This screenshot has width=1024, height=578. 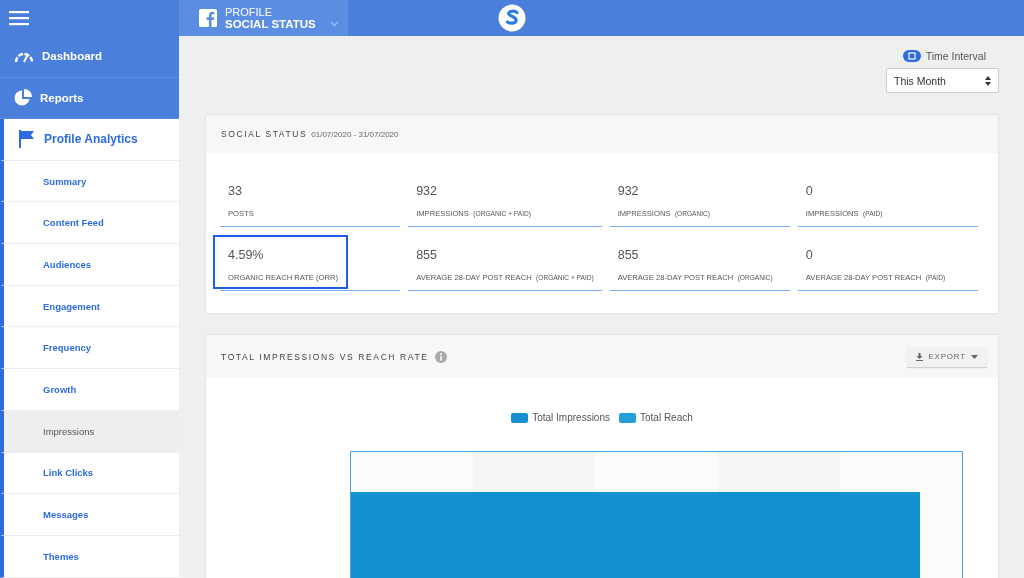 What do you see at coordinates (666, 417) in the screenshot?
I see `legend-label: Total Reach` at bounding box center [666, 417].